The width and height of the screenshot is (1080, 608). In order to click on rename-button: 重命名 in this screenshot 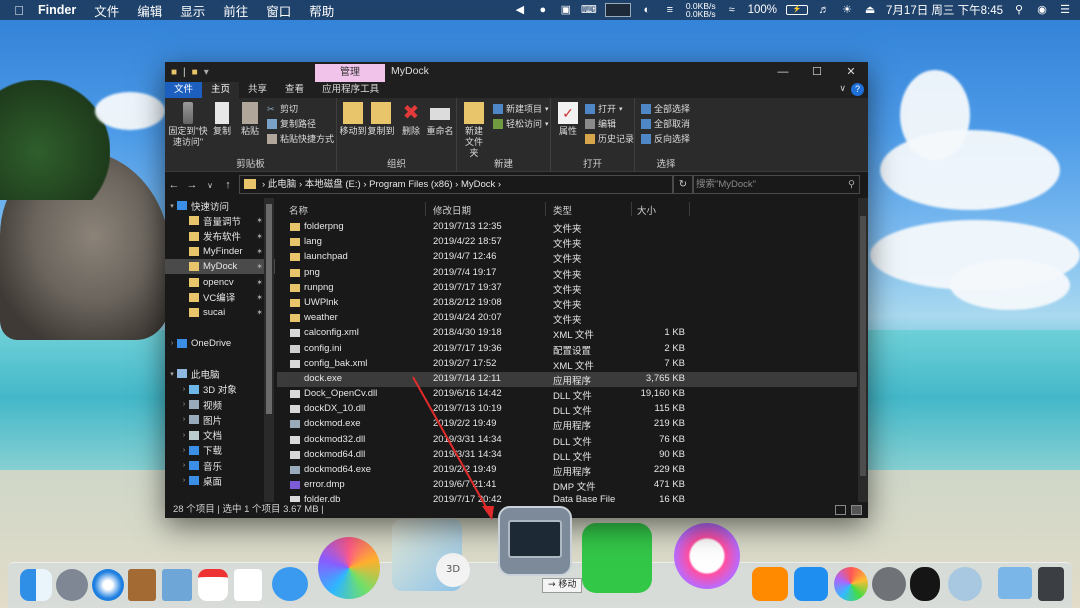, I will do `click(440, 119)`.